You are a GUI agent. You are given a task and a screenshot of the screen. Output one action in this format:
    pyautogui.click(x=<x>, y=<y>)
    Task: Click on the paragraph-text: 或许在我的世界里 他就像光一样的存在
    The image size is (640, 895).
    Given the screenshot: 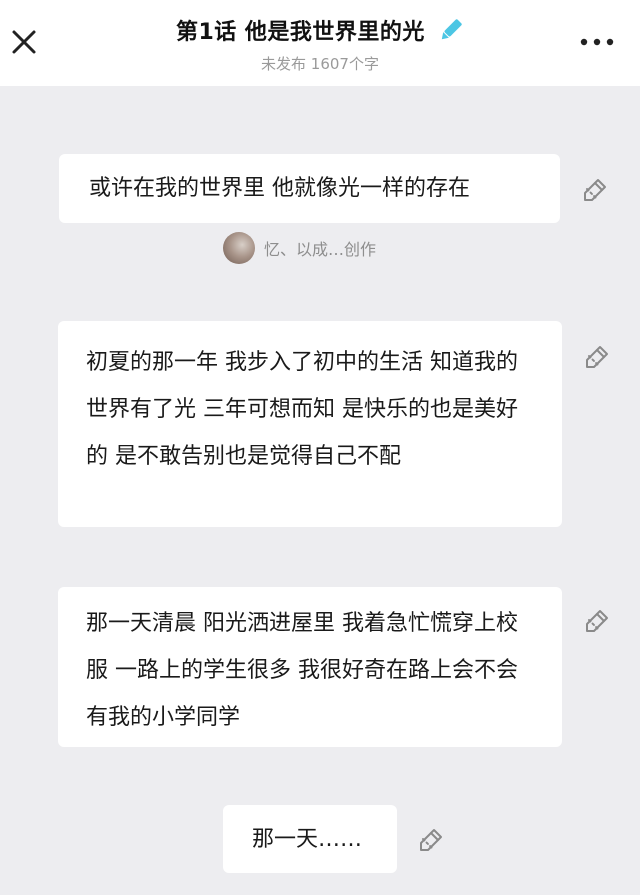 What is the action you would take?
    pyautogui.click(x=279, y=188)
    